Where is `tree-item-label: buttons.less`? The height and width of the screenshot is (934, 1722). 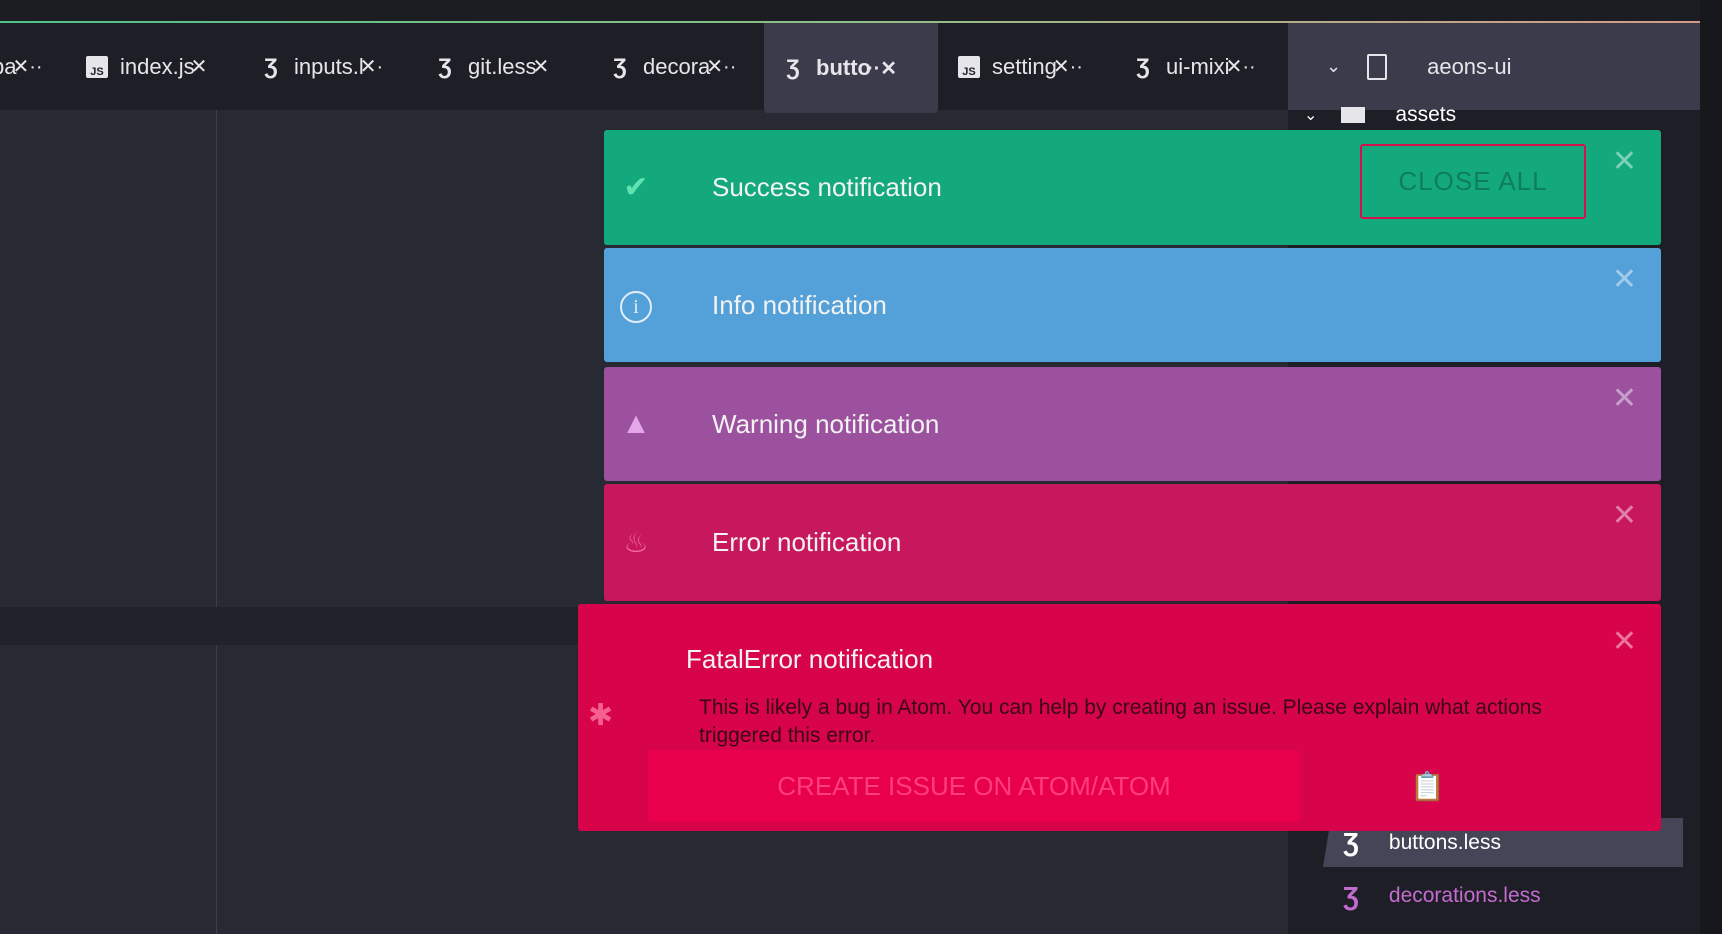 tree-item-label: buttons.less is located at coordinates (1444, 842).